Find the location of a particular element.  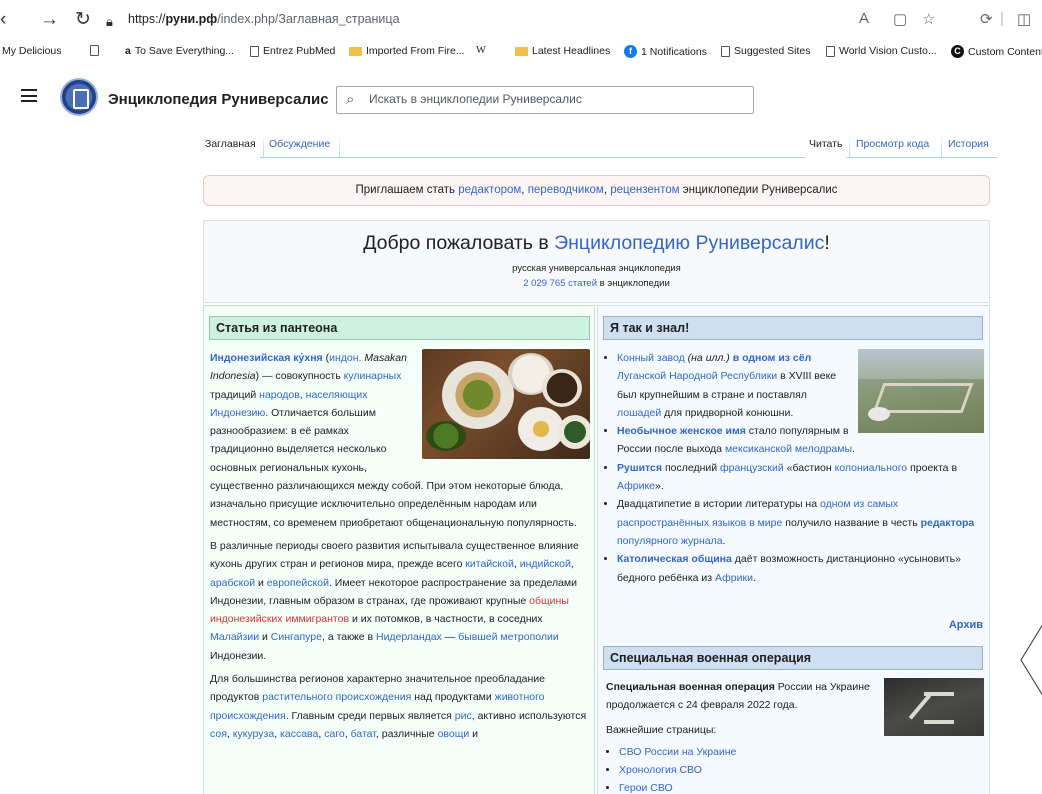

editor-person-link: редактора is located at coordinates (948, 523).